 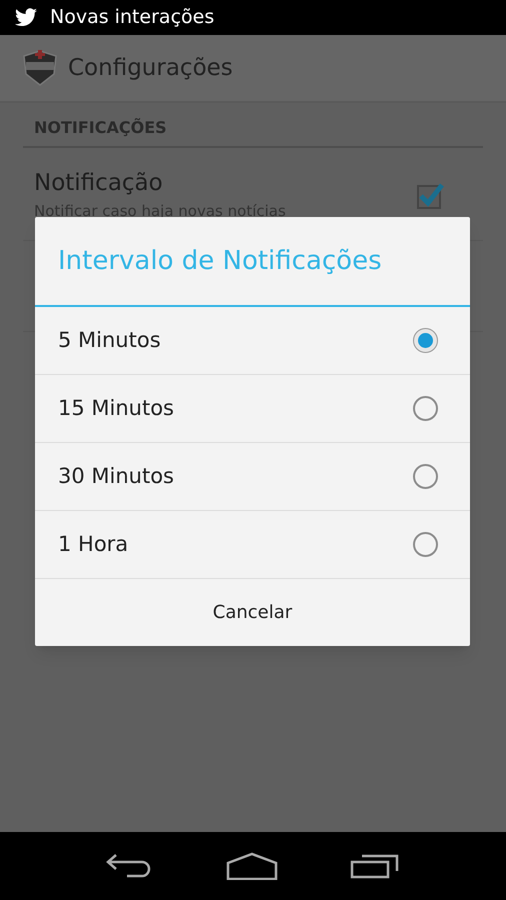 What do you see at coordinates (252, 409) in the screenshot?
I see `radio-option: 15 Minutos` at bounding box center [252, 409].